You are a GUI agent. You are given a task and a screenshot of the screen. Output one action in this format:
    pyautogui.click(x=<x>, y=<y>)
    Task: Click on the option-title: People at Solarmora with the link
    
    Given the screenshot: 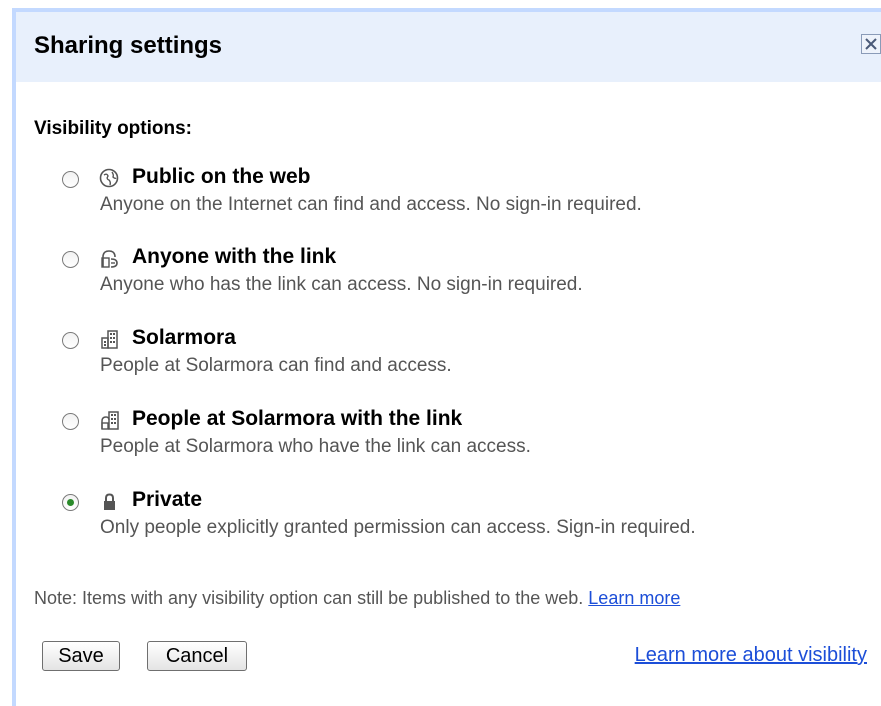 What is the action you would take?
    pyautogui.click(x=297, y=418)
    